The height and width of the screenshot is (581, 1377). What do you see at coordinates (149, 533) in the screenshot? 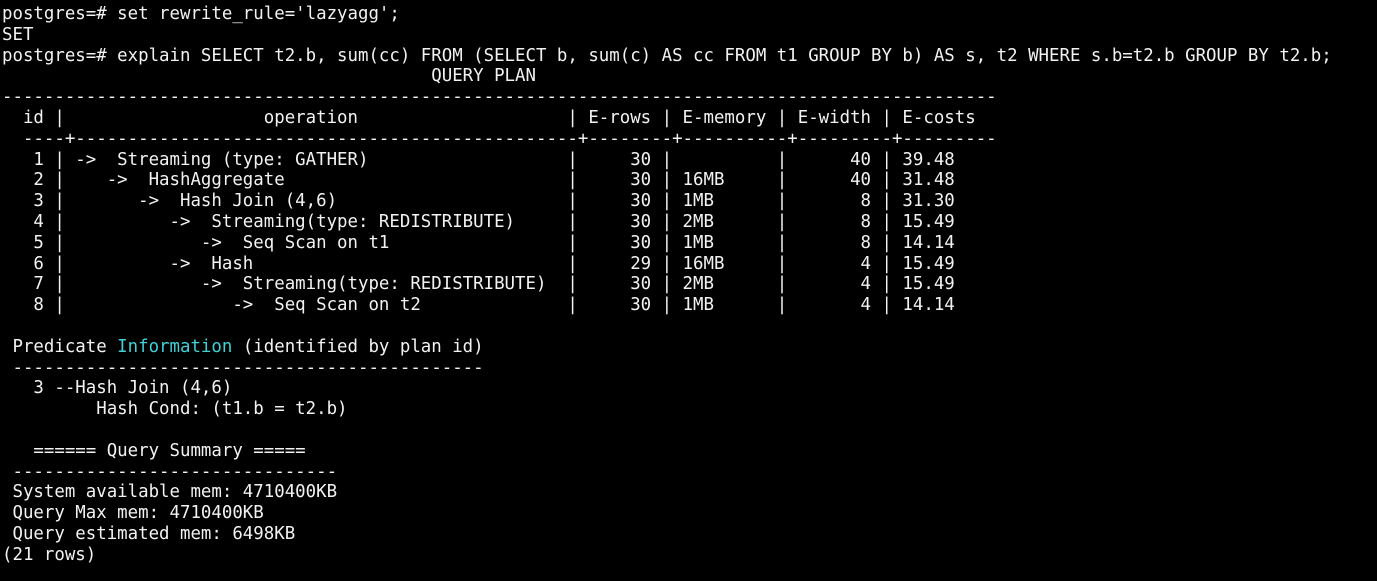
I see `summary-estimated-mem: Query estimated mem: 6498KB` at bounding box center [149, 533].